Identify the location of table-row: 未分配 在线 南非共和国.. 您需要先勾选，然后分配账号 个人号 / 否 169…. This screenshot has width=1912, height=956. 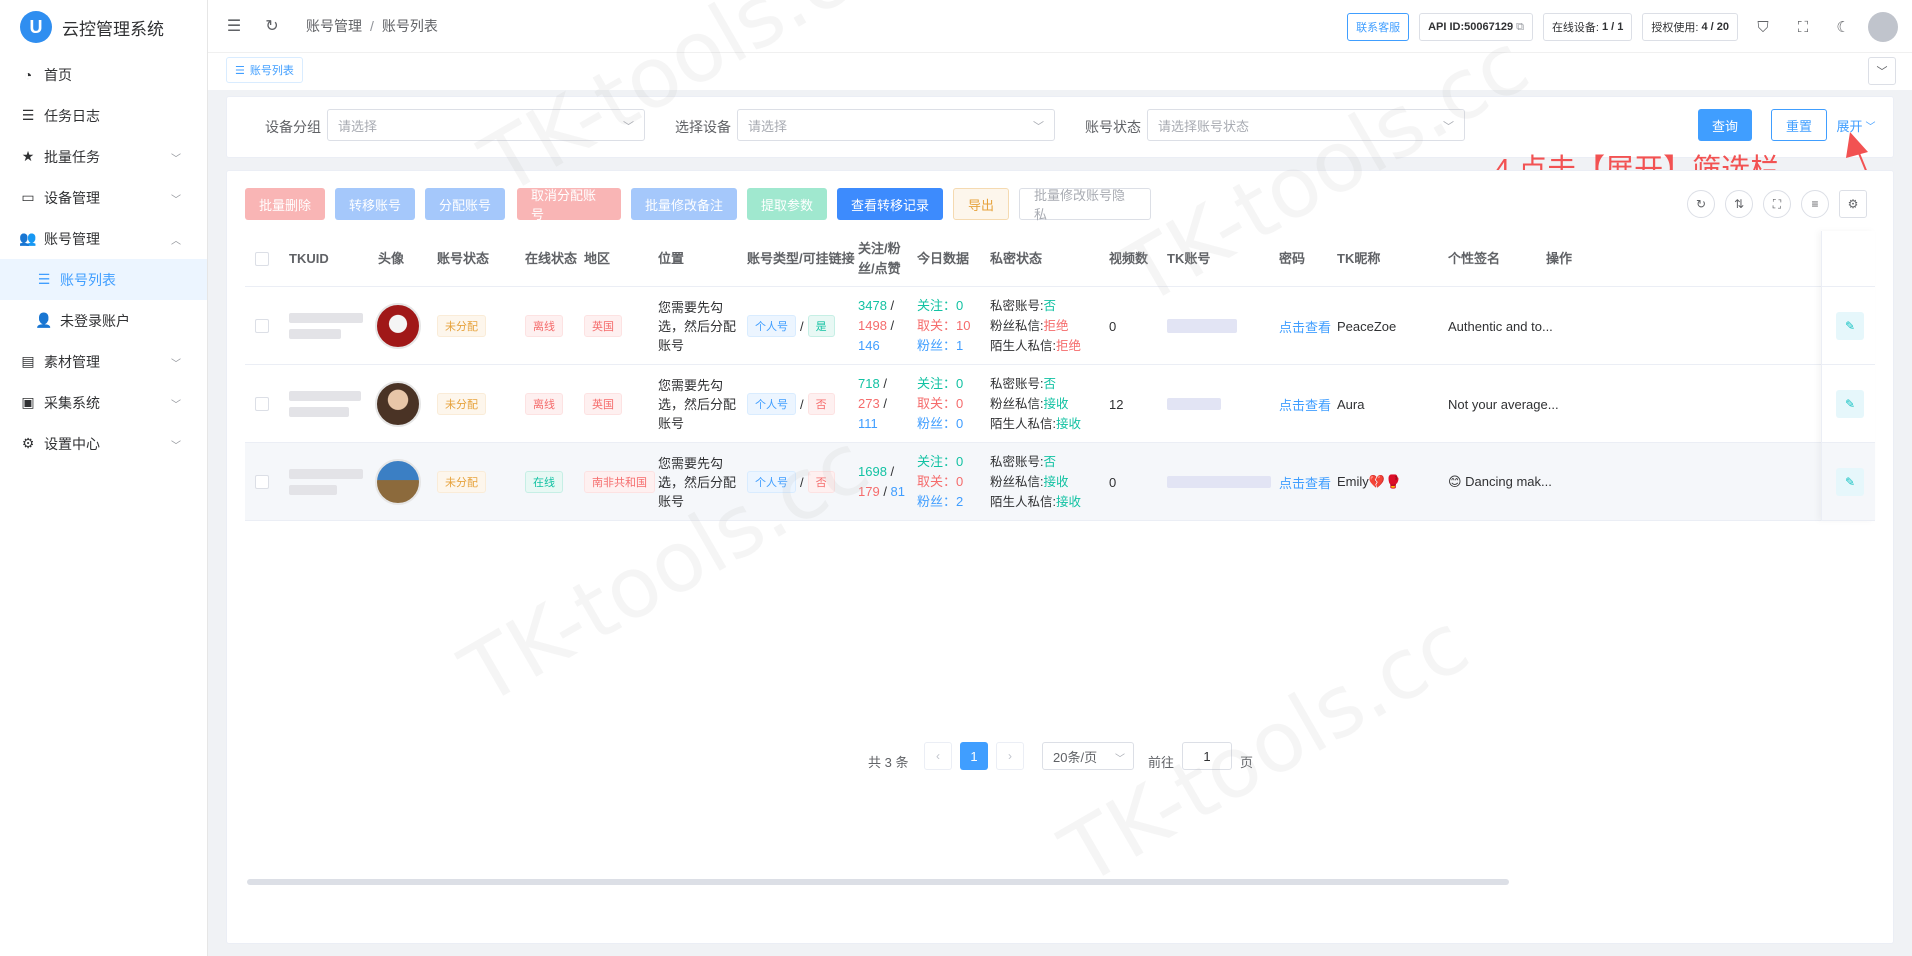
(1060, 482).